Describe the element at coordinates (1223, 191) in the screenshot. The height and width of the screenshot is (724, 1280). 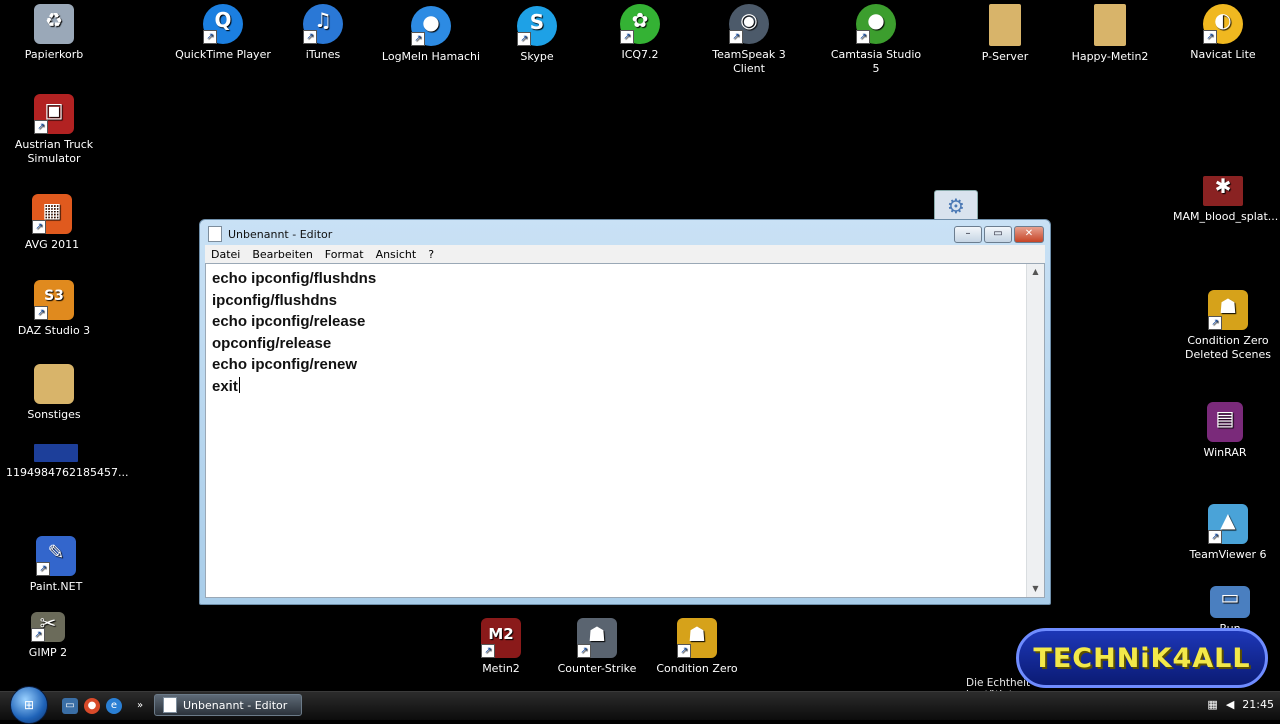
I see `image-file-icon: ✱` at that location.